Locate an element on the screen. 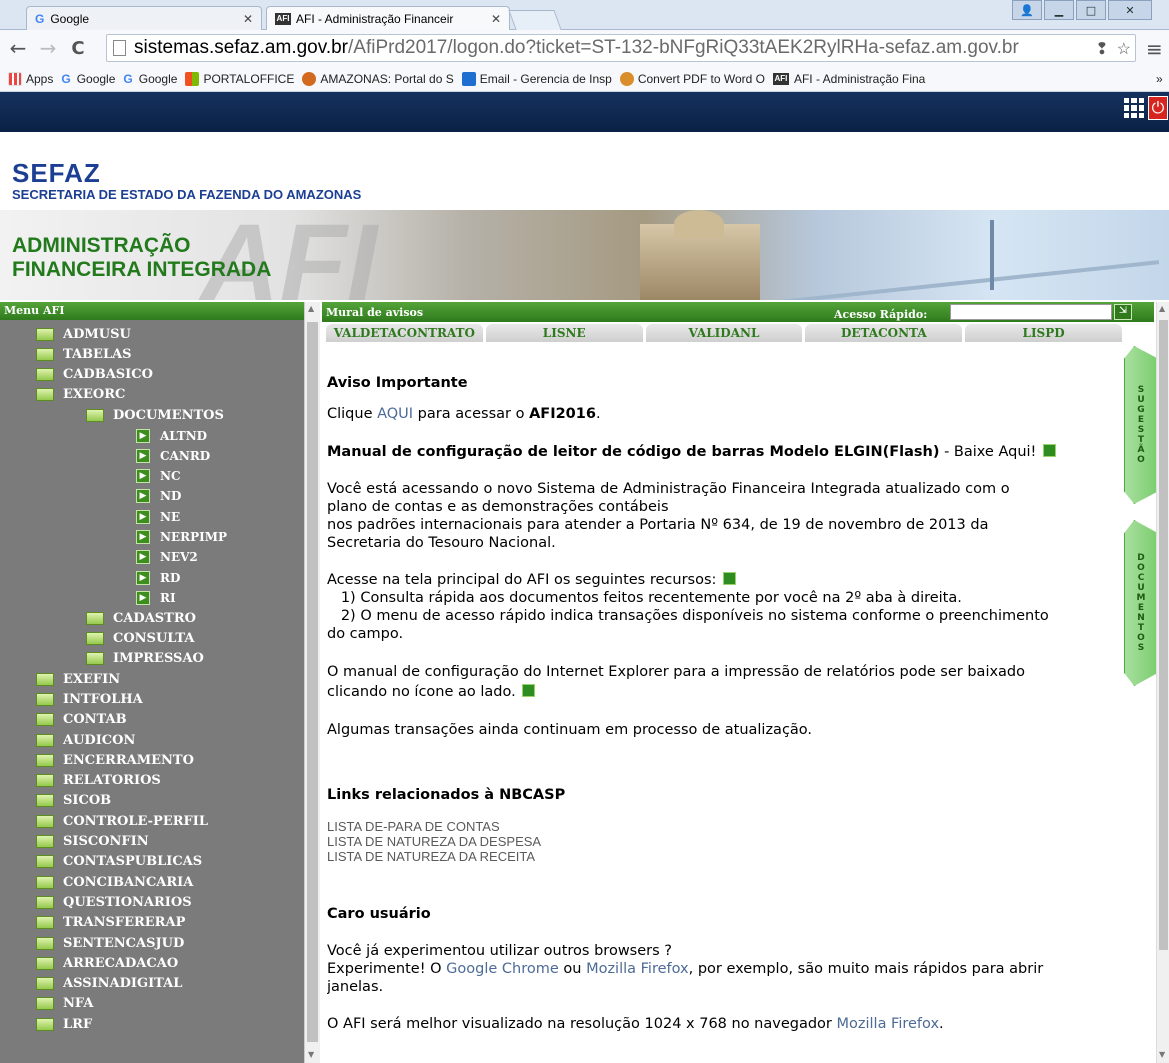  menu-item-canrd: ▶ CANRD is located at coordinates (173, 456).